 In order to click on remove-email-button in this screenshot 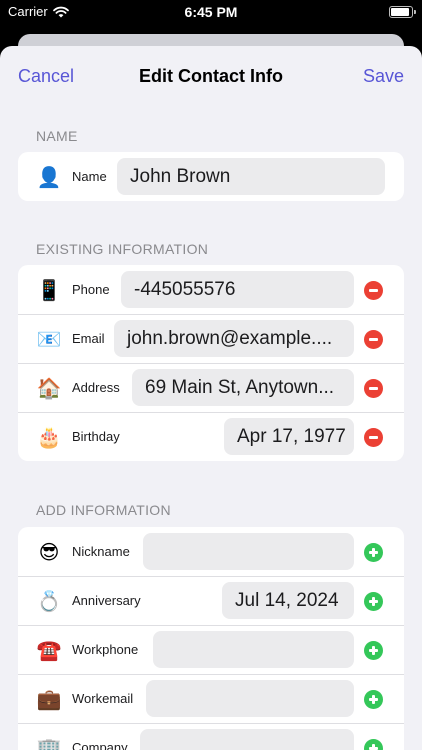, I will do `click(373, 339)`.